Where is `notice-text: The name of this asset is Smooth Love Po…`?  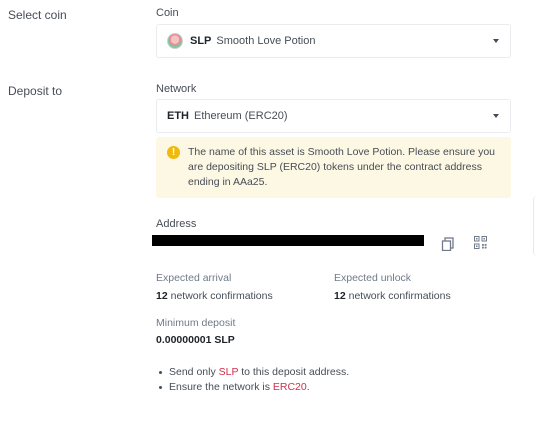 notice-text: The name of this asset is Smooth Love Po… is located at coordinates (342, 167).